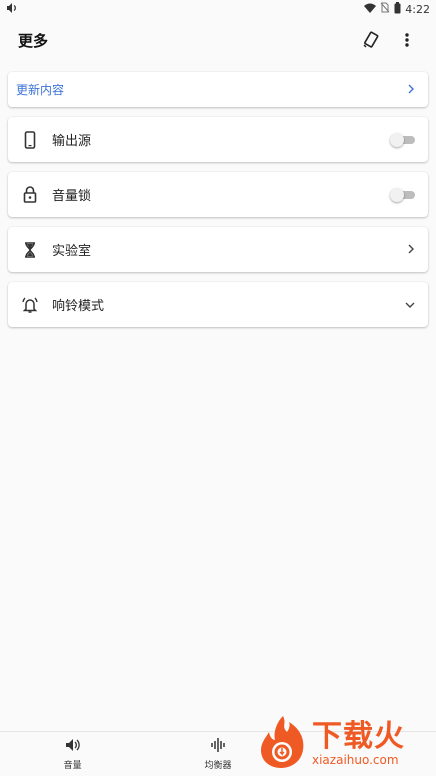 This screenshot has height=776, width=436. Describe the element at coordinates (72, 251) in the screenshot. I see `laboratory-label: 实验室` at that location.